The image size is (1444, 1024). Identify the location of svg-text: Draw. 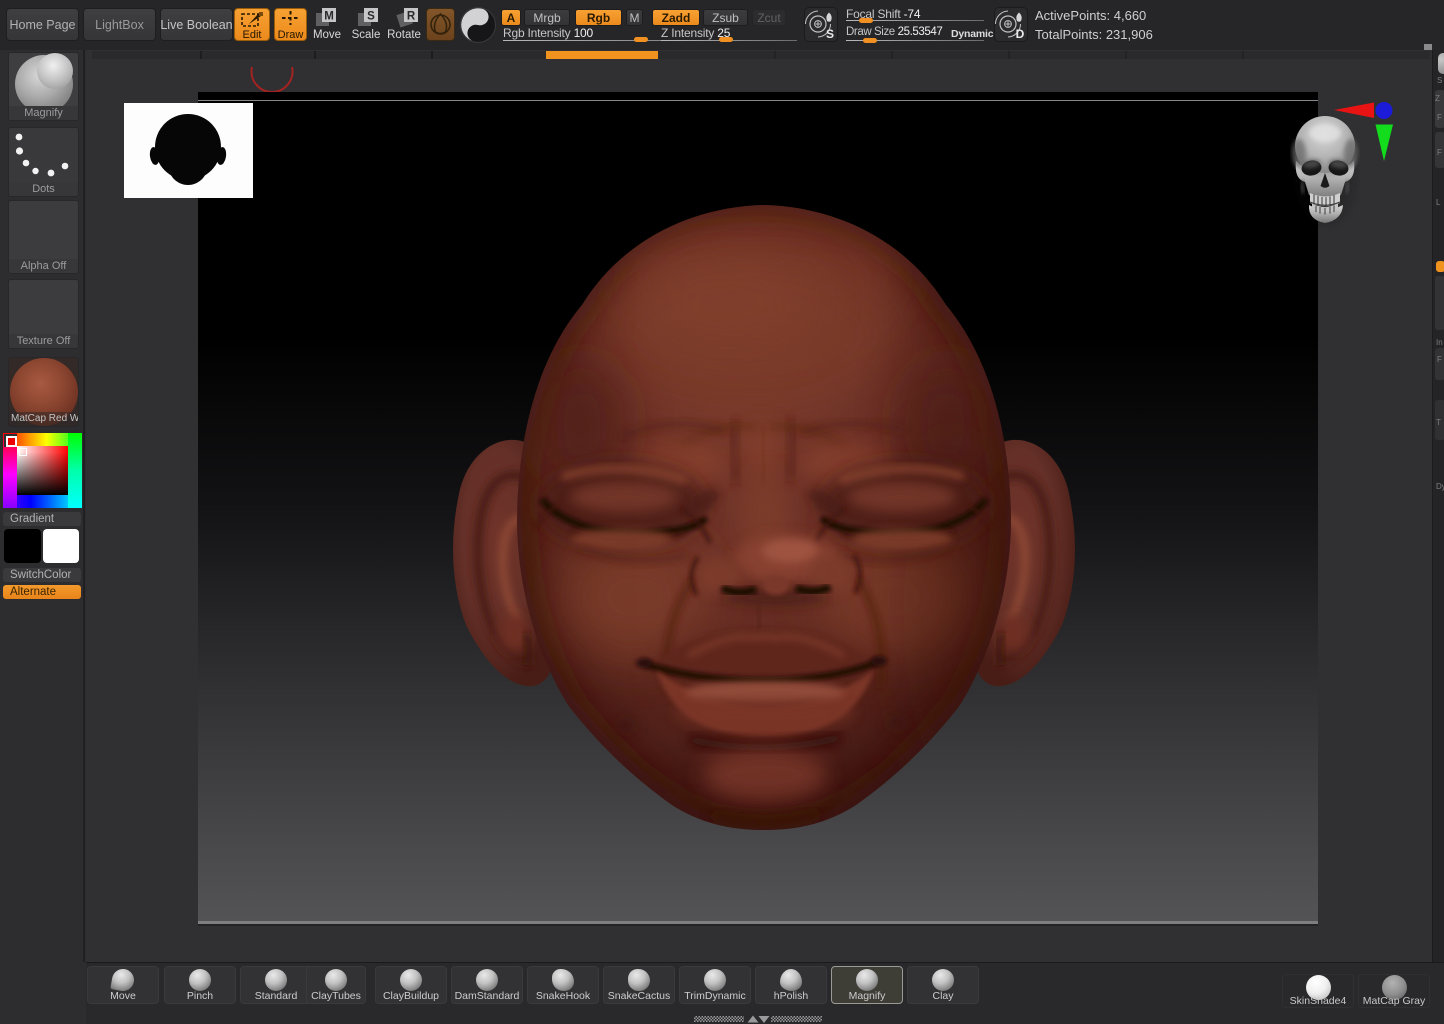
(291, 34).